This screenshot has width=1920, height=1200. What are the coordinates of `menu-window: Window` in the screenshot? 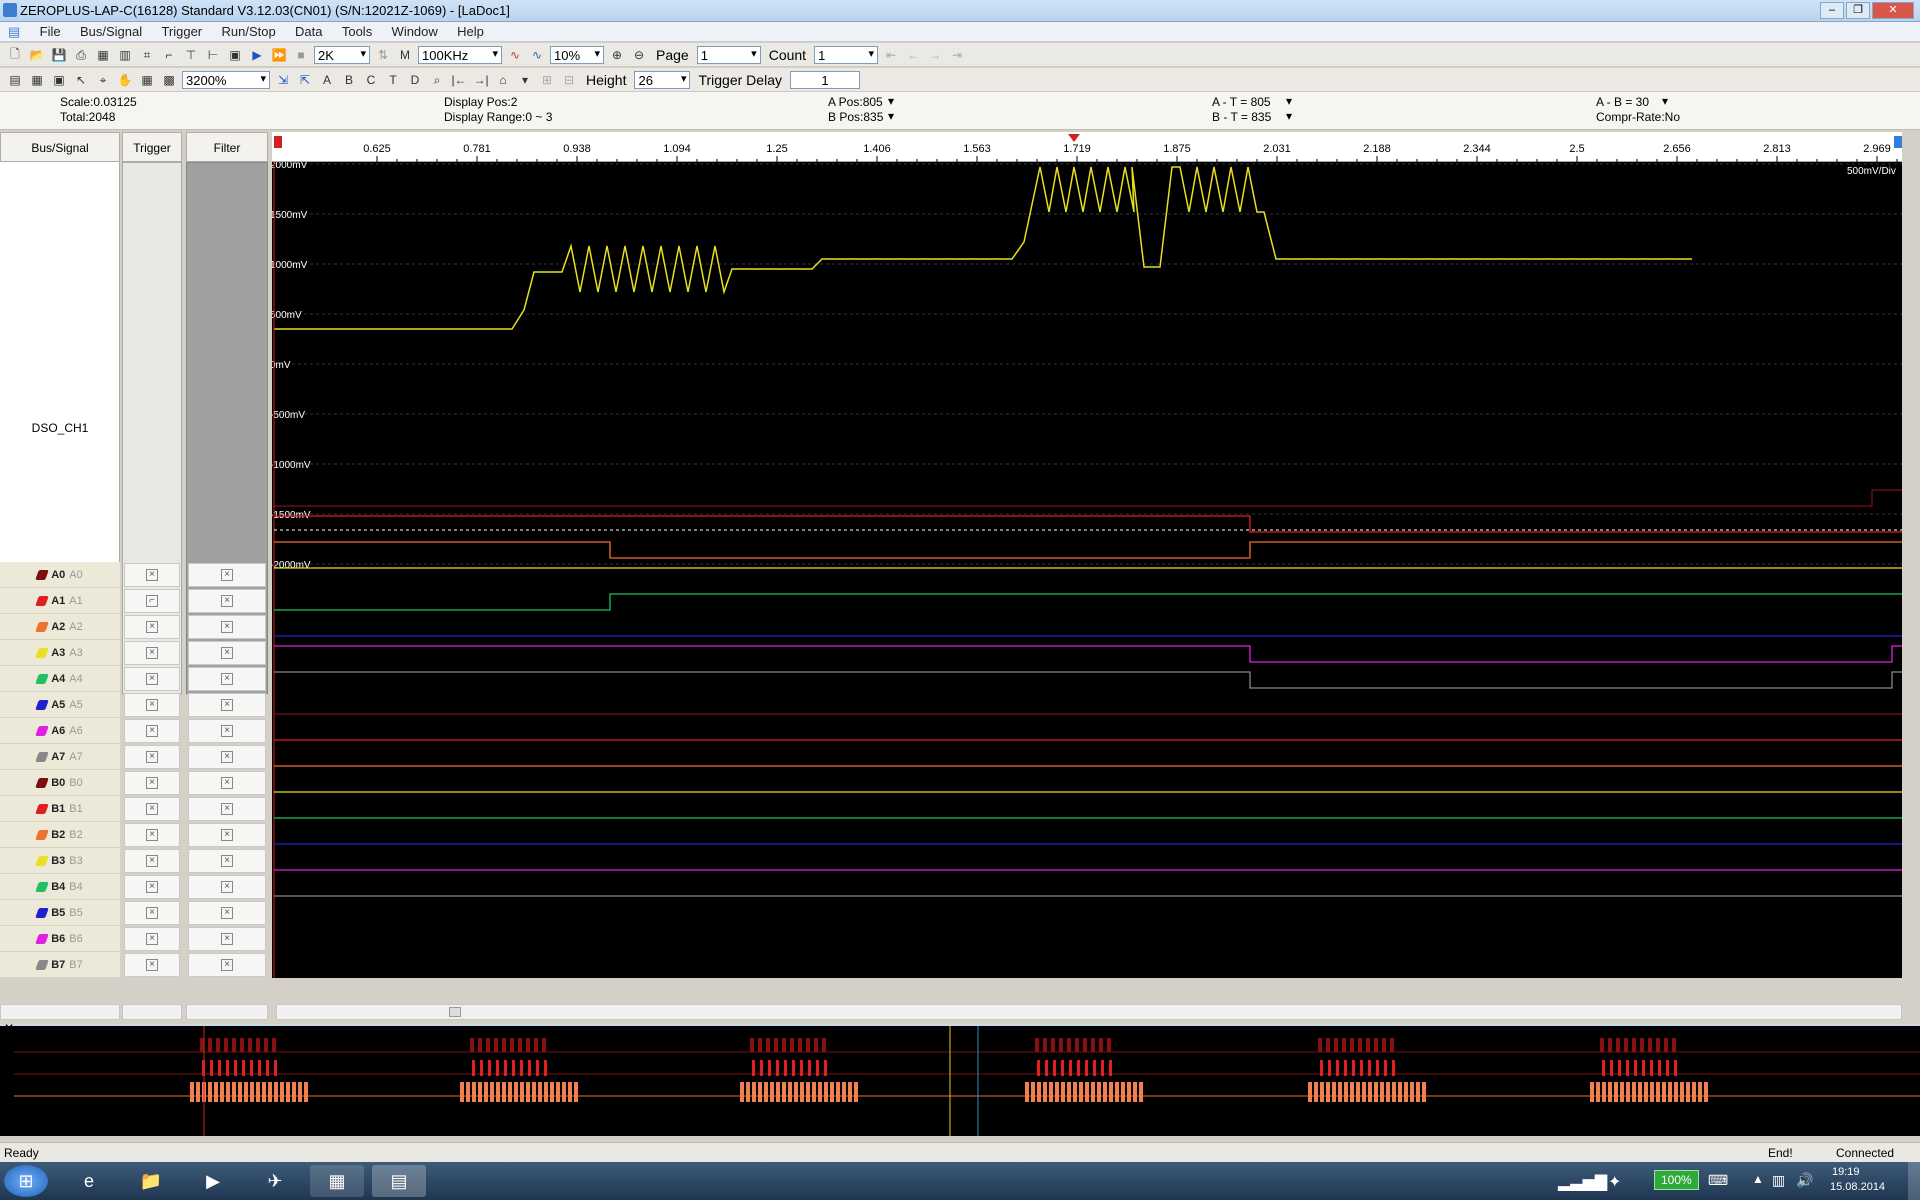 It's located at (415, 31).